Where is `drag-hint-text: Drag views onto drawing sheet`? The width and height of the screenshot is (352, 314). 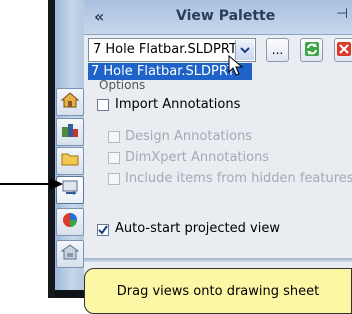 drag-hint-text: Drag views onto drawing sheet is located at coordinates (218, 291).